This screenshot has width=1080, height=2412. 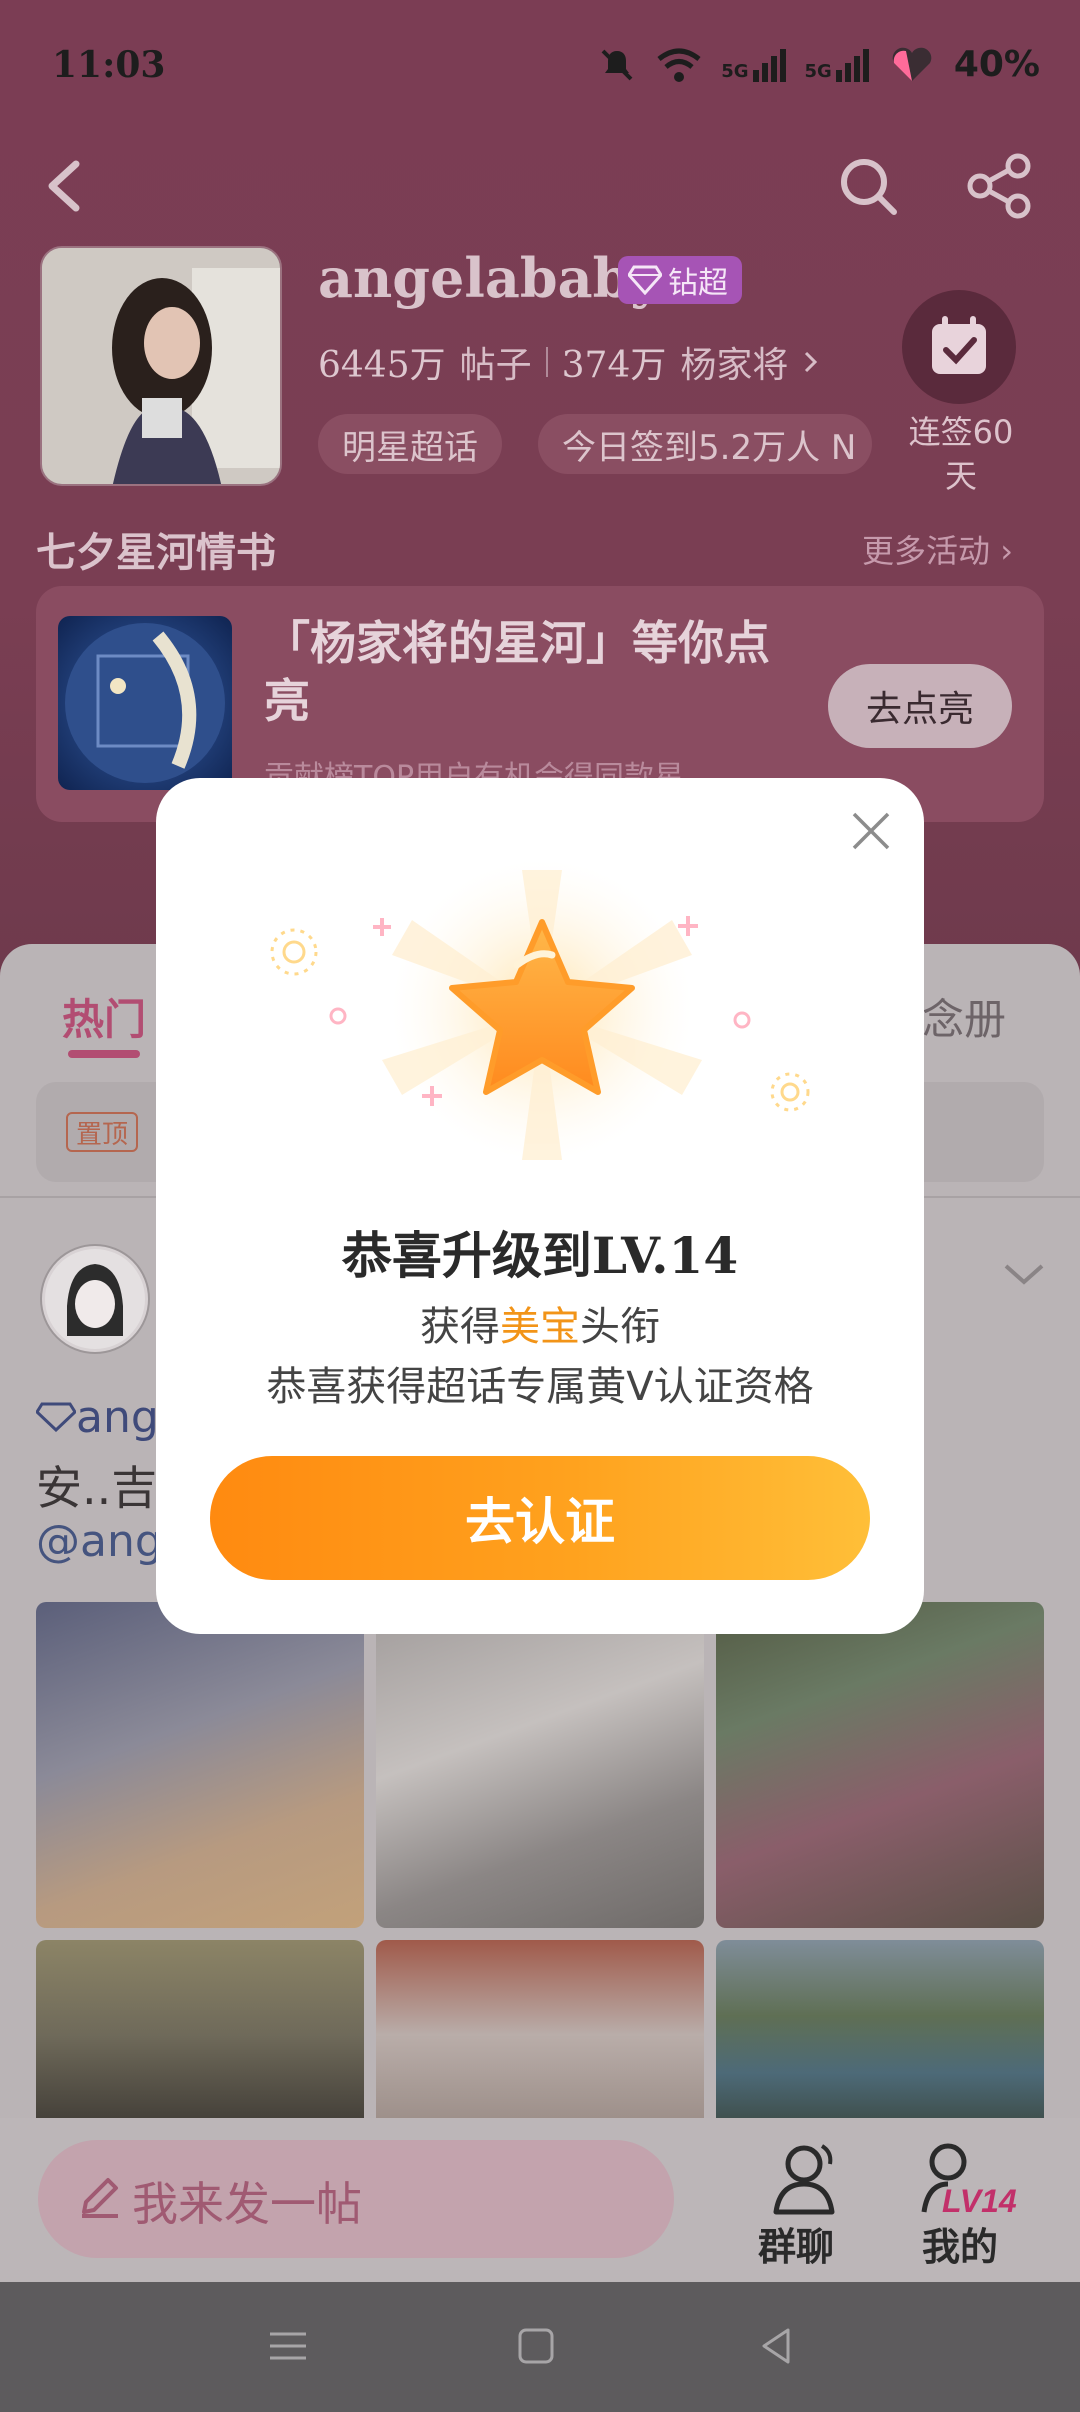 What do you see at coordinates (937, 549) in the screenshot?
I see `more-activities-link: 更多活动 ›` at bounding box center [937, 549].